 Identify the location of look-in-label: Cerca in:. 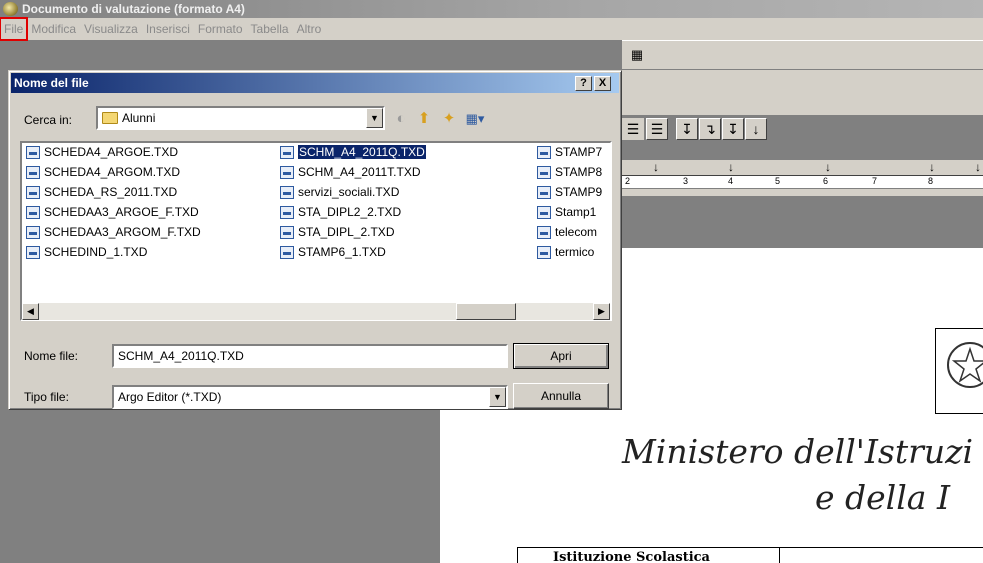
(48, 120).